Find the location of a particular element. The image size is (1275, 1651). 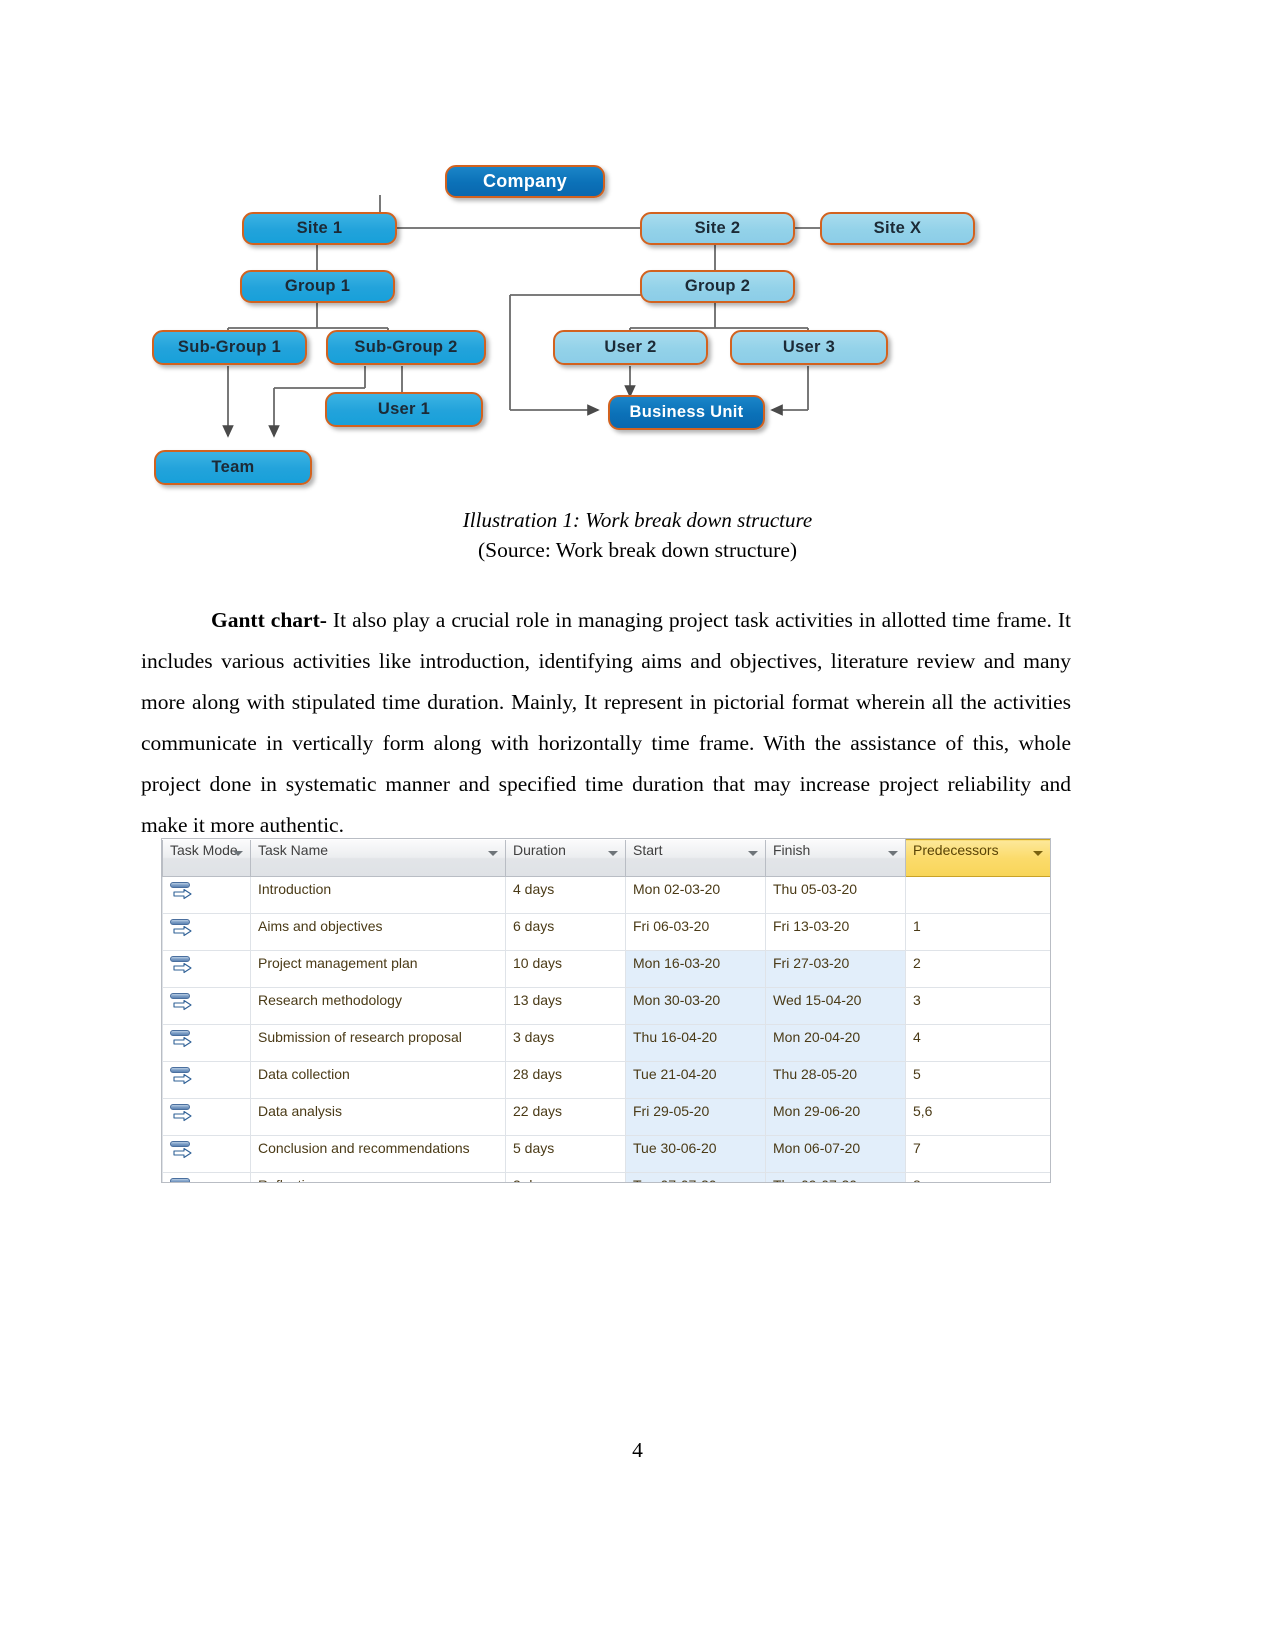

cell-predecessors: 5,6 is located at coordinates (977, 1117).